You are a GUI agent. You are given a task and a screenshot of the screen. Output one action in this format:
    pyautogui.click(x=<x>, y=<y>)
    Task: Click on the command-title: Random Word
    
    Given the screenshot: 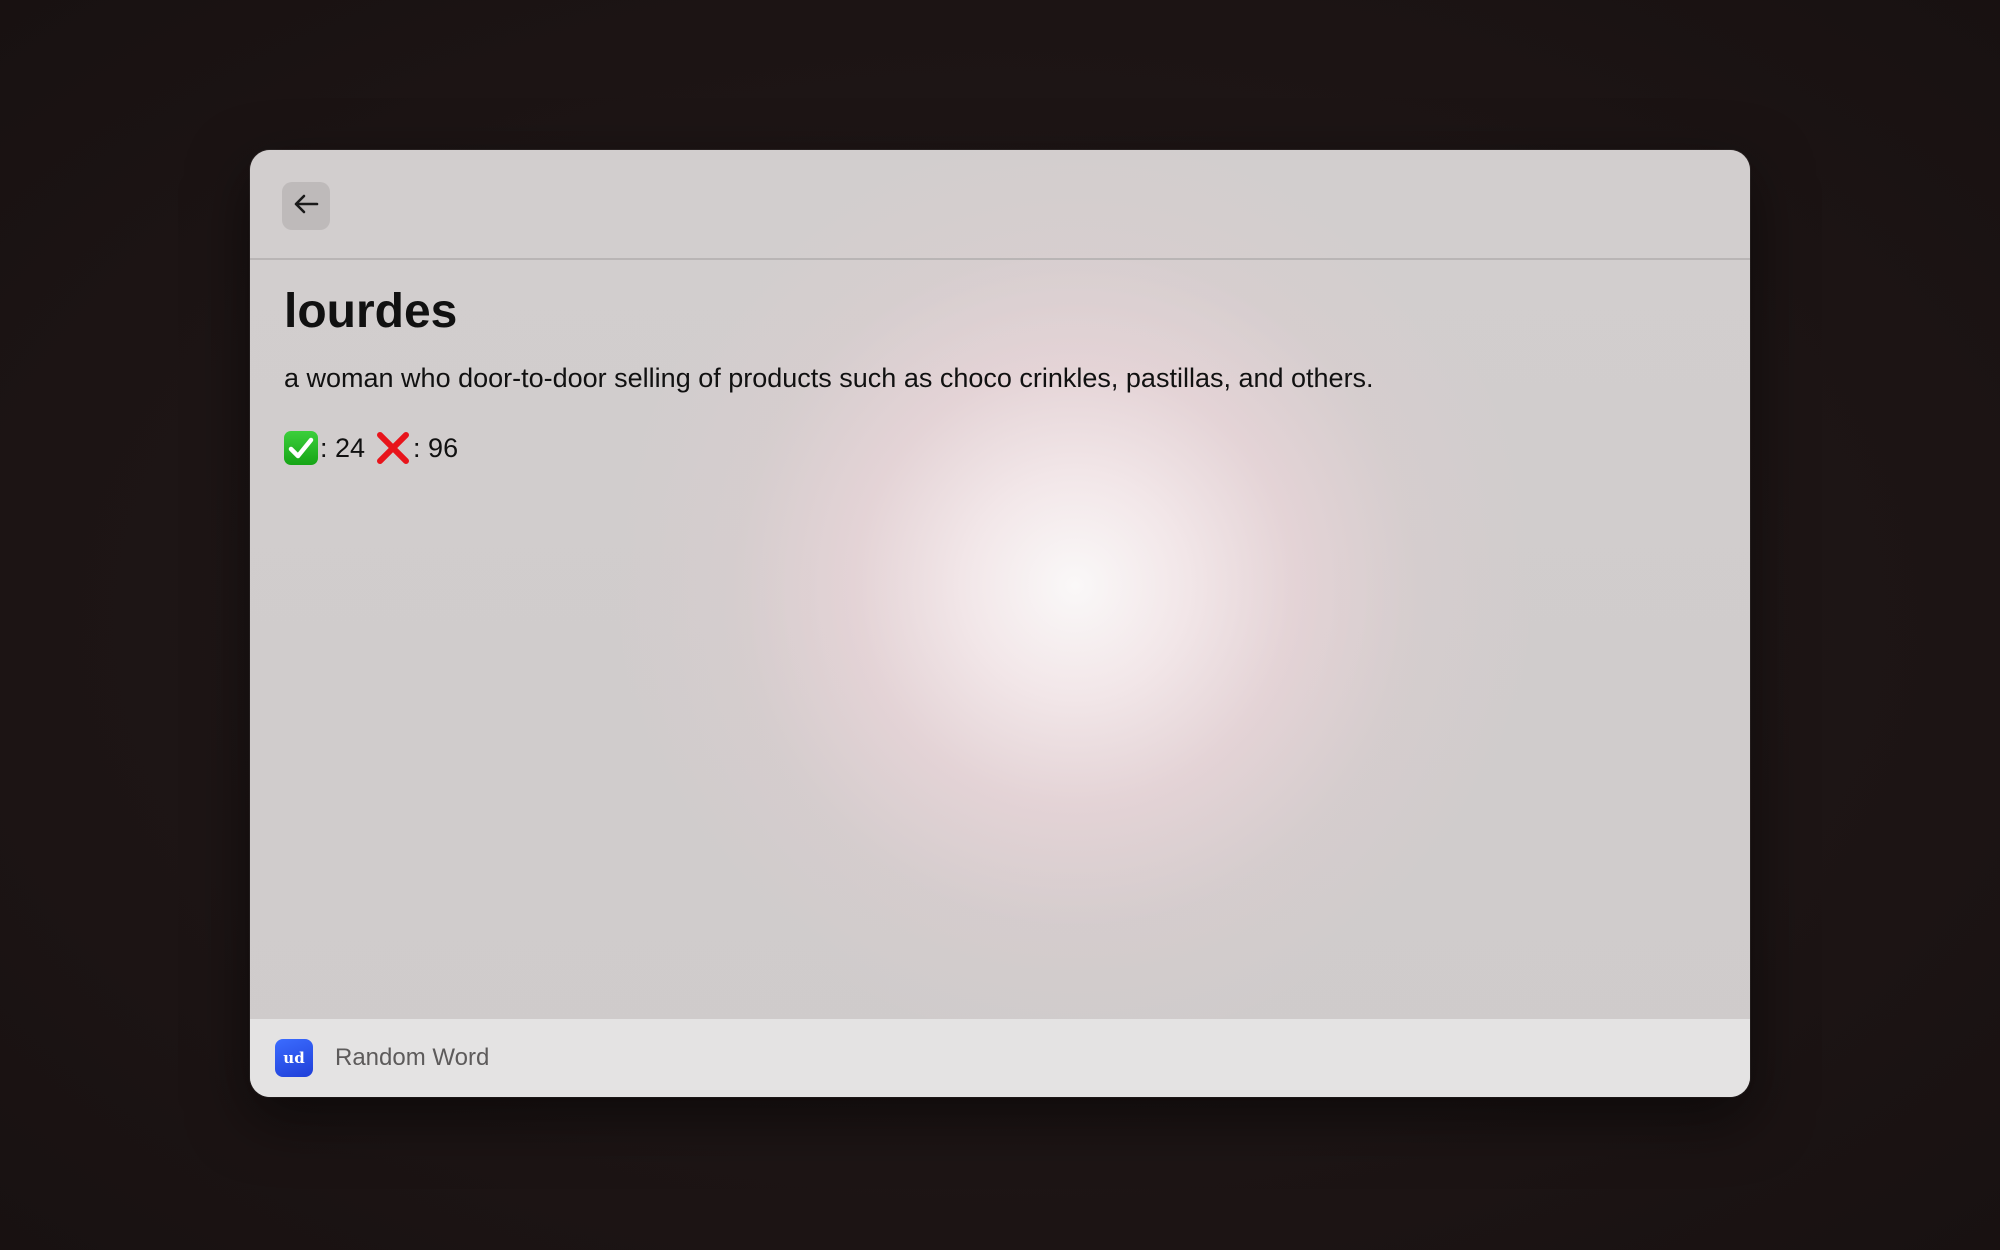 What is the action you would take?
    pyautogui.click(x=412, y=1057)
    